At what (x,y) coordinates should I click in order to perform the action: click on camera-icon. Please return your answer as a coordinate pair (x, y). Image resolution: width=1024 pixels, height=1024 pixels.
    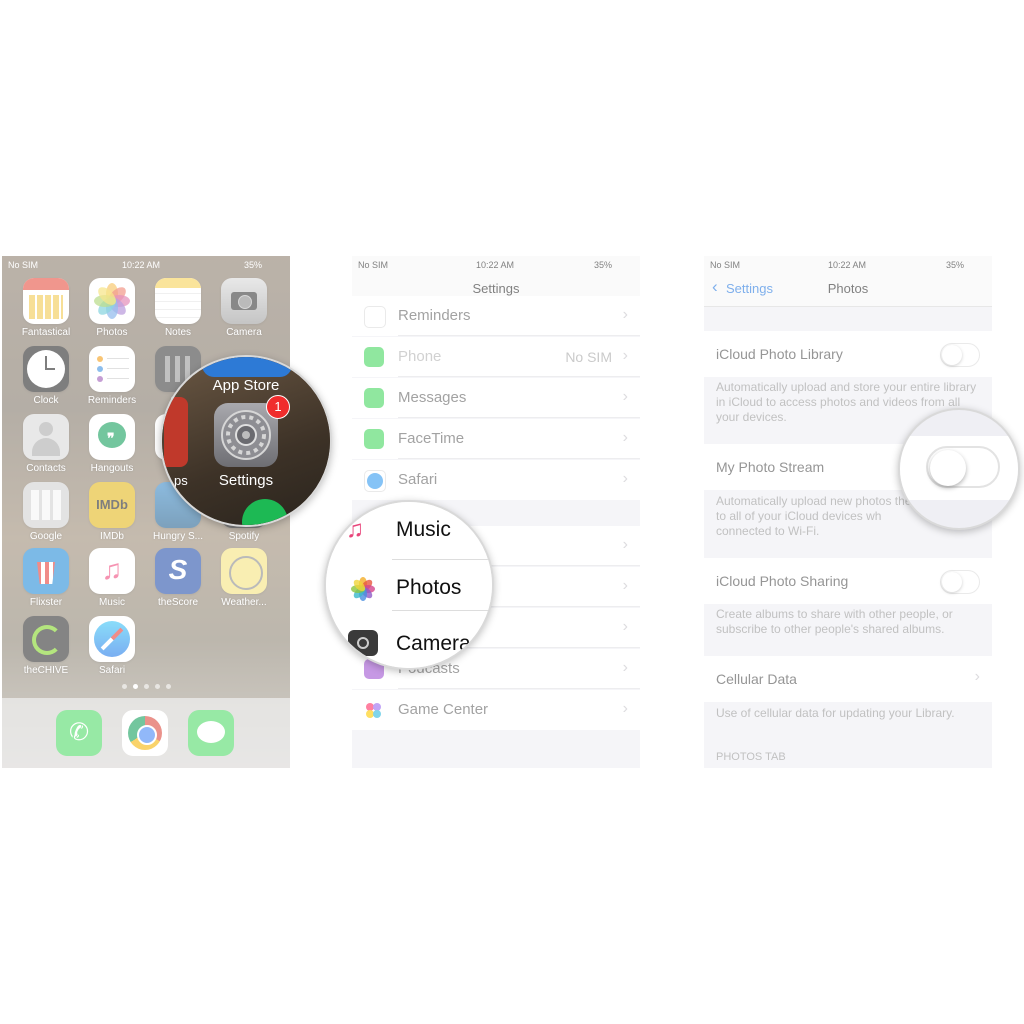
    Looking at the image, I should click on (363, 643).